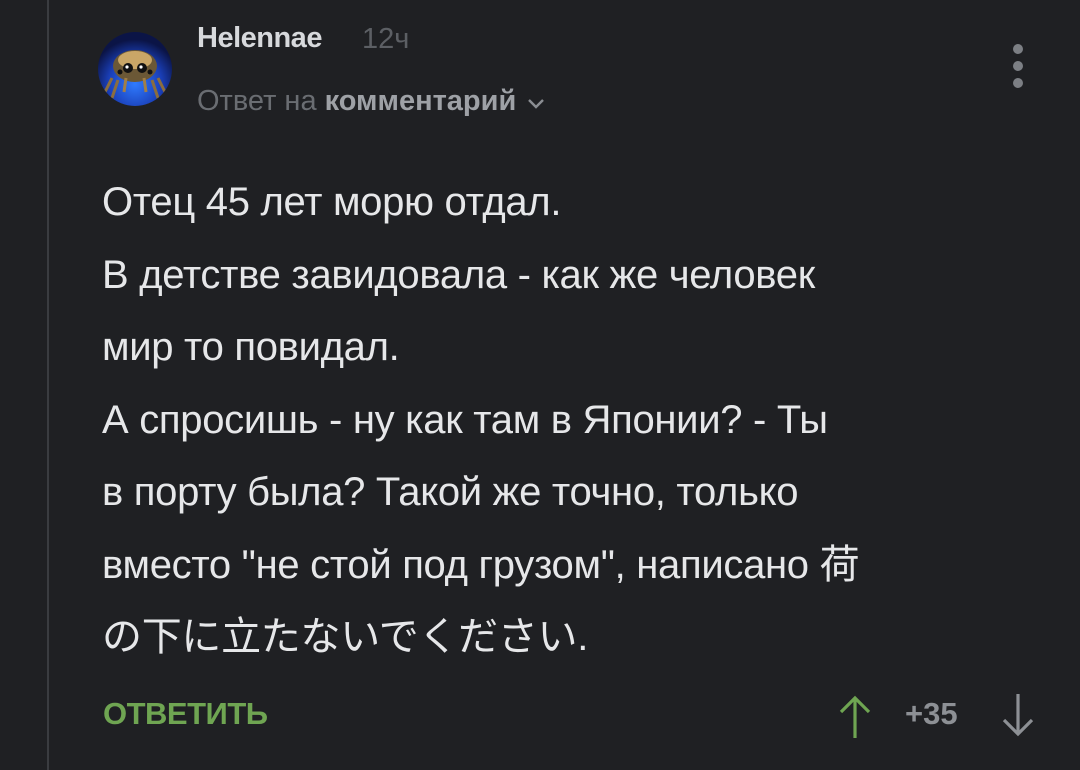 The width and height of the screenshot is (1080, 770). Describe the element at coordinates (251, 347) in the screenshot. I see `comment-line: мир то повидал.` at that location.